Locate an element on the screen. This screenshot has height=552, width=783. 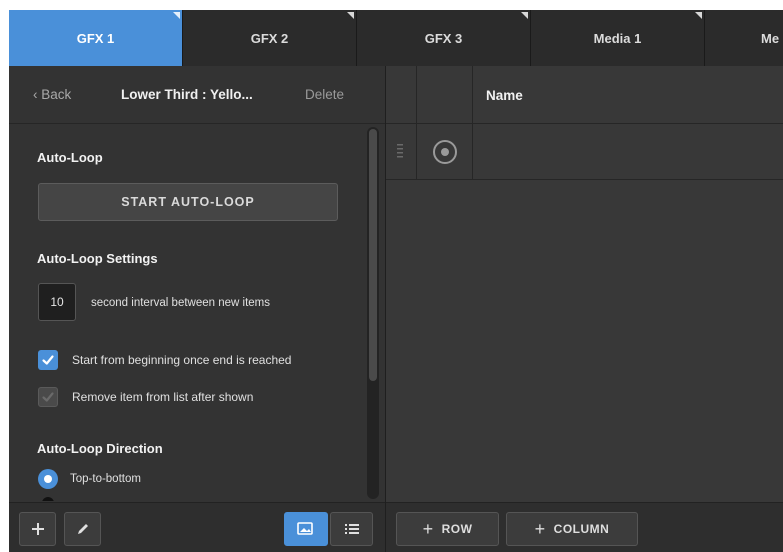
checkbox-checked is located at coordinates (48, 360).